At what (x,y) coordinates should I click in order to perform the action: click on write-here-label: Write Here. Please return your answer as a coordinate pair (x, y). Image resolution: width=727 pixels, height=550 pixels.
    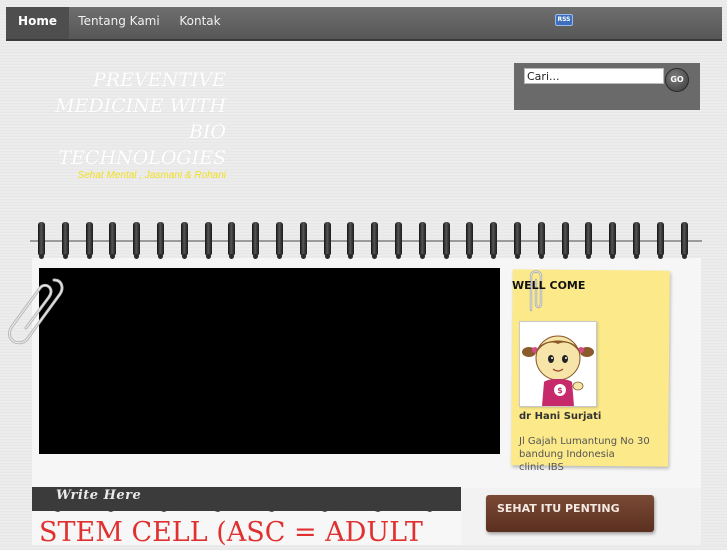
    Looking at the image, I should click on (99, 495).